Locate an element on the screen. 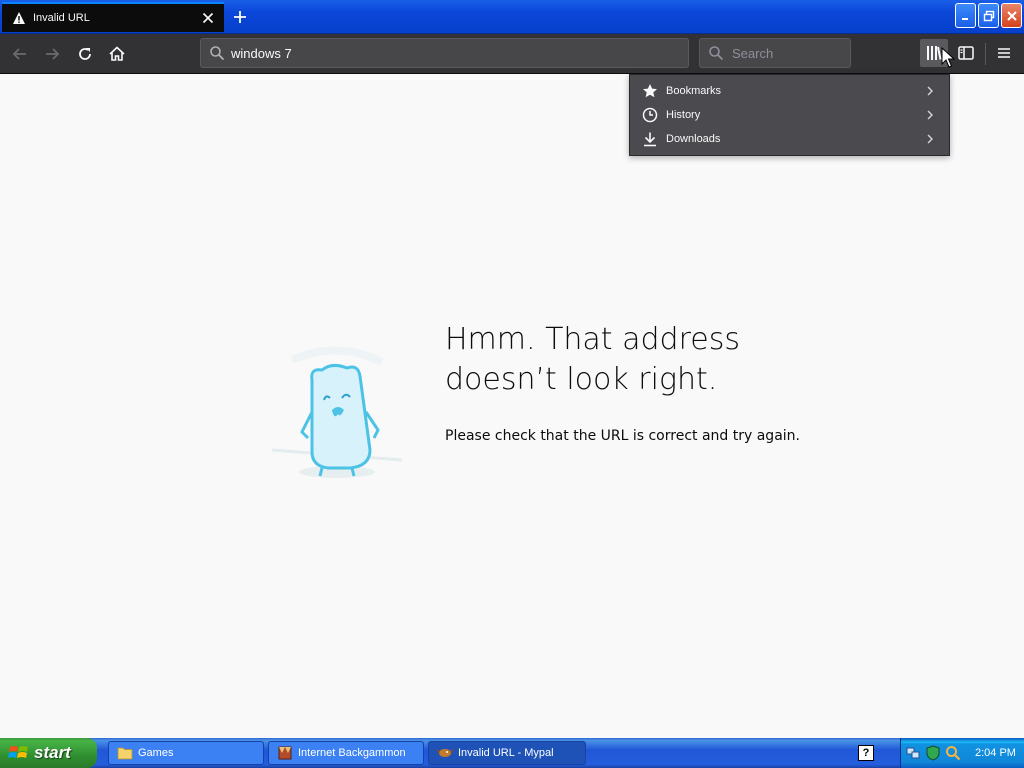 This screenshot has height=768, width=1024. sidebar-button is located at coordinates (966, 53).